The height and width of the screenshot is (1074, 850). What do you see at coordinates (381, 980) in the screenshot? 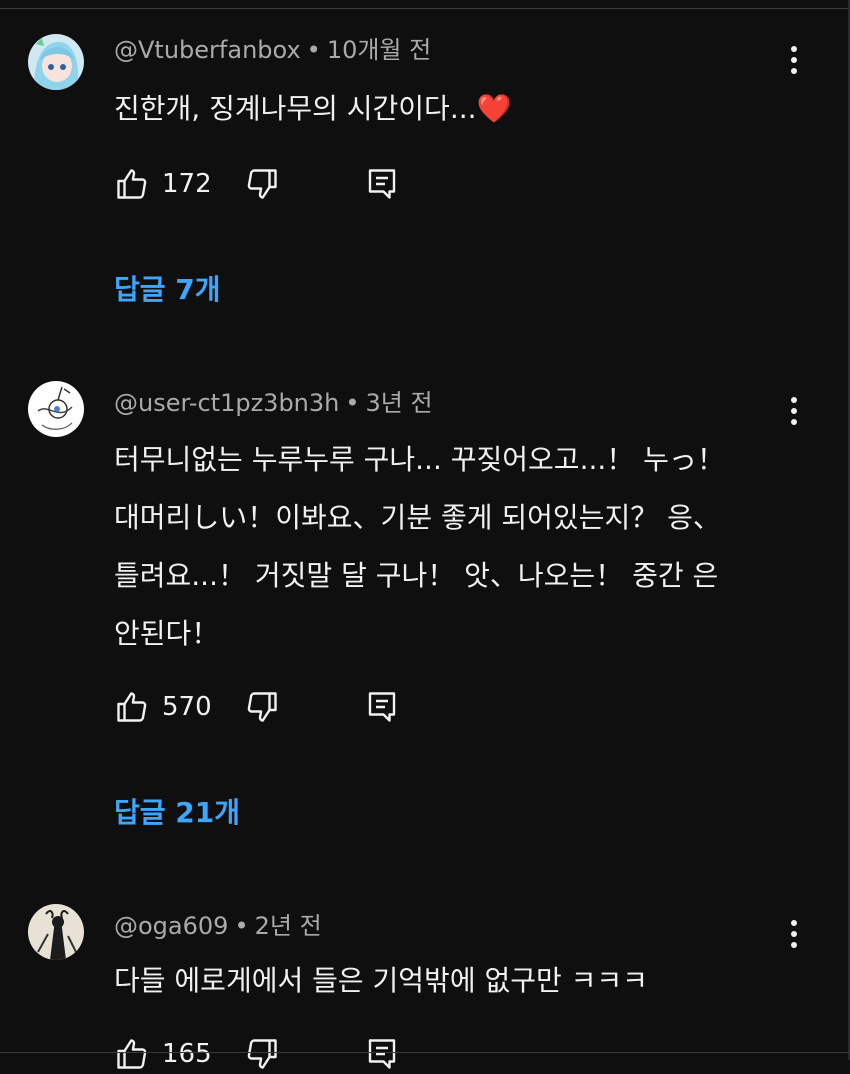
I see `comment-text: 다들 에로게에서 들은 기억밖에 없구만 ㅋㅋㅋ` at bounding box center [381, 980].